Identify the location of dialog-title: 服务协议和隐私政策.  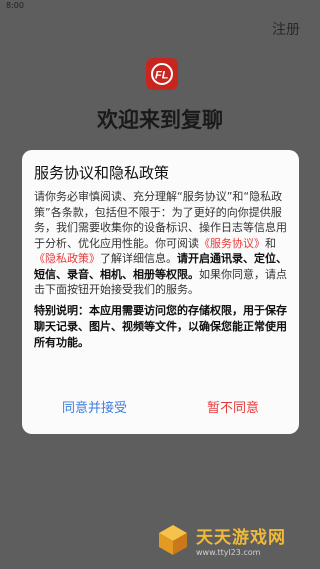
(102, 173).